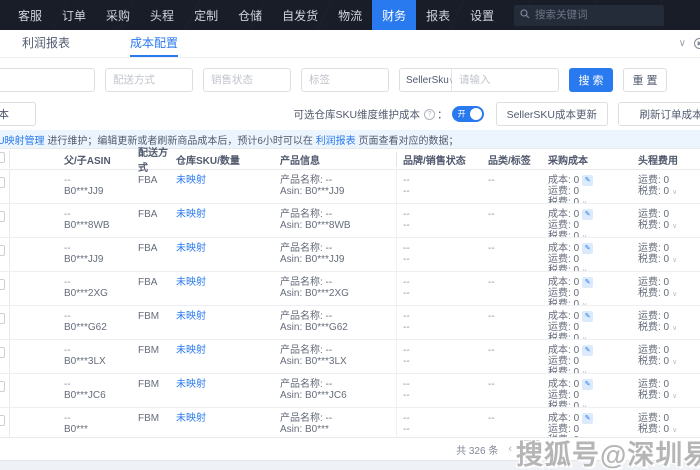 This screenshot has height=470, width=700. Describe the element at coordinates (118, 15) in the screenshot. I see `nav-item-2: 采购` at that location.